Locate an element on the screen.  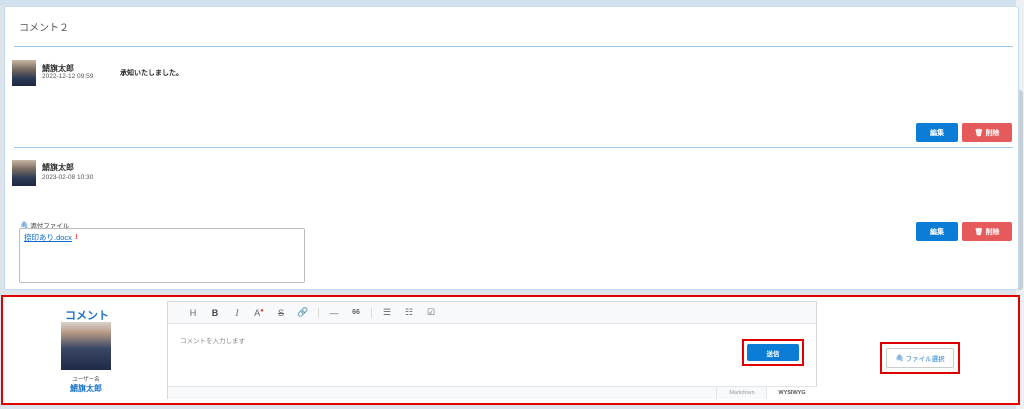
heading-icon: H is located at coordinates (193, 313).